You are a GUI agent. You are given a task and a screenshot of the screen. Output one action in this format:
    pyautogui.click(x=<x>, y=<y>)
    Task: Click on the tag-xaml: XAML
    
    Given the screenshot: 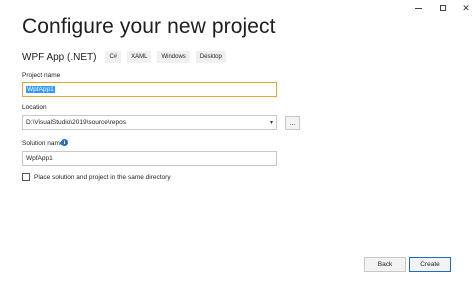 What is the action you would take?
    pyautogui.click(x=139, y=57)
    